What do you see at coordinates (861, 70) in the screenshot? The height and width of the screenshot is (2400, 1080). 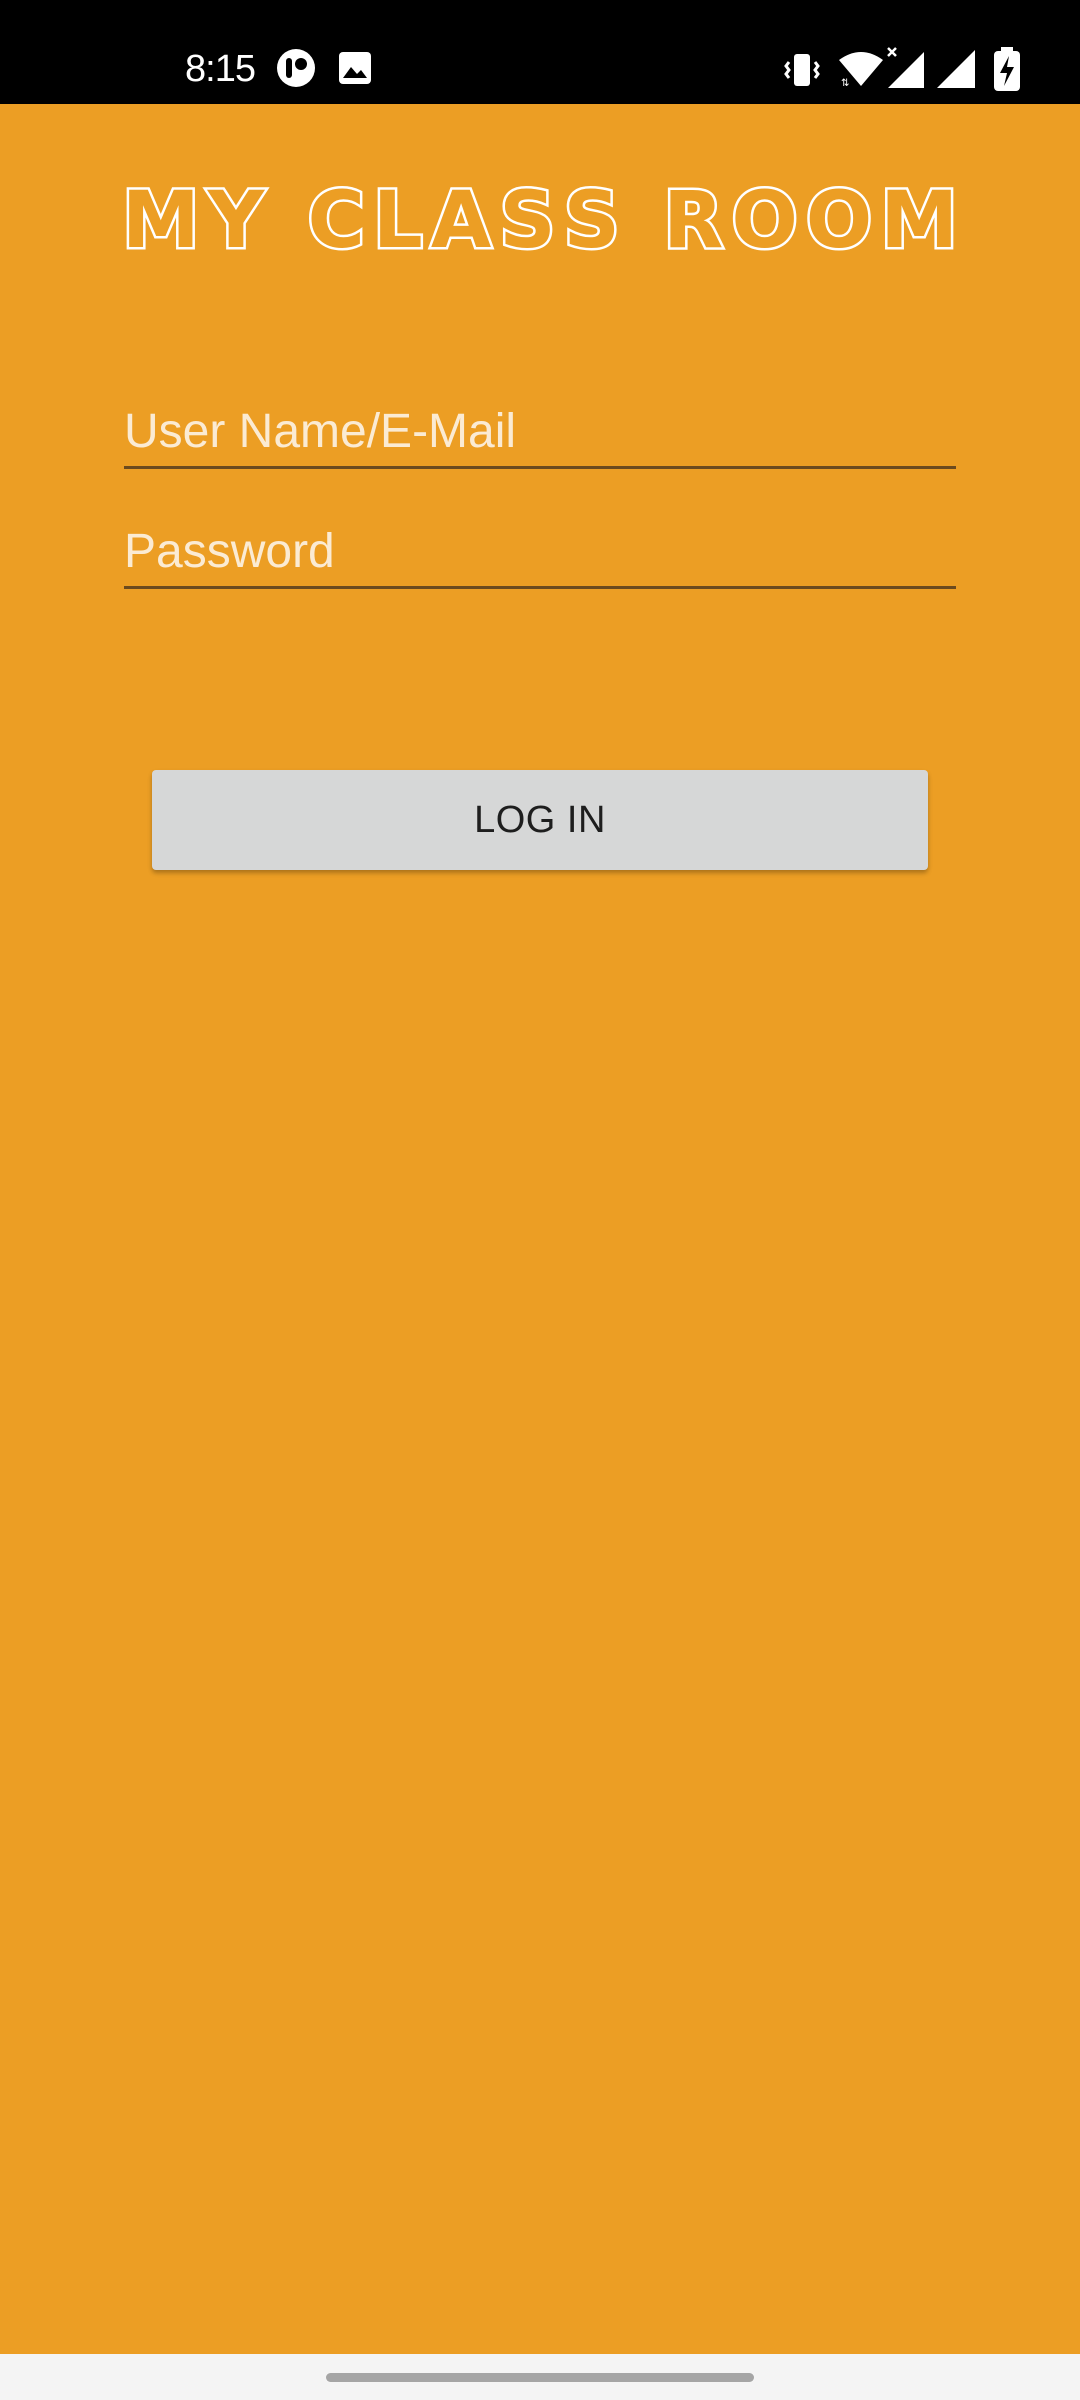 I see `wifi-icon: ⇅` at bounding box center [861, 70].